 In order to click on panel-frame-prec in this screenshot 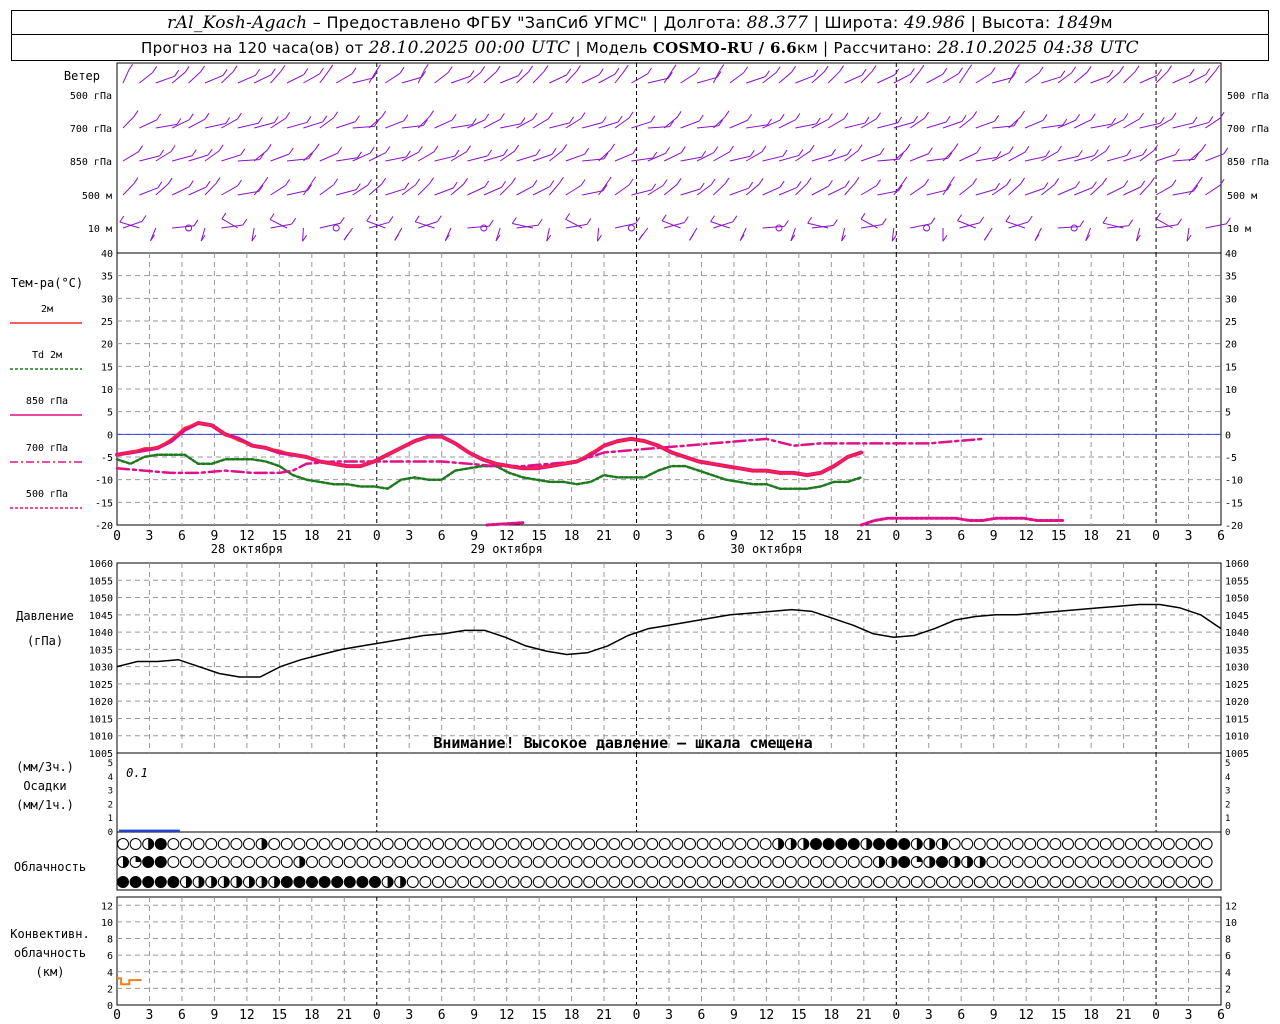, I will do `click(669, 792)`.